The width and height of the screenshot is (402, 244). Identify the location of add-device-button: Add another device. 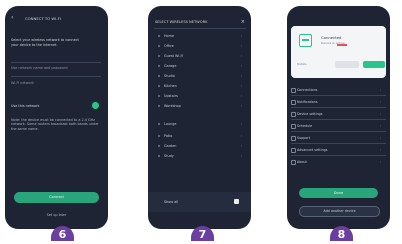
(339, 211).